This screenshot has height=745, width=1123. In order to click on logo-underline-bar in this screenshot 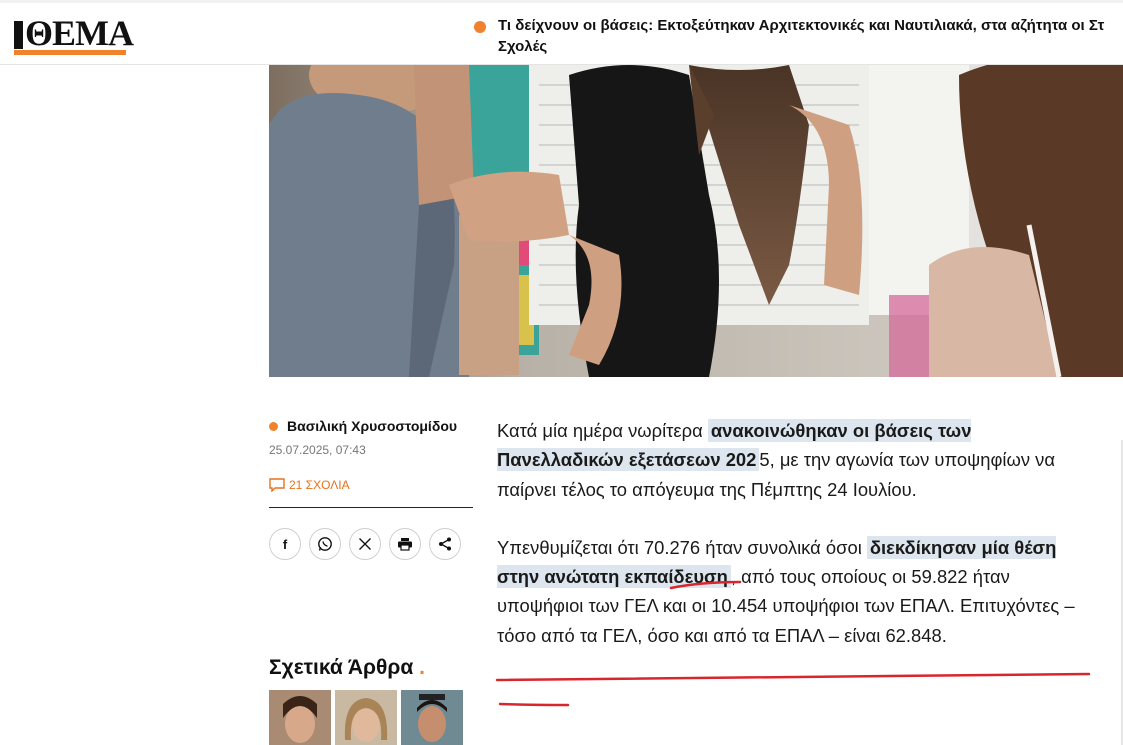, I will do `click(70, 52)`.